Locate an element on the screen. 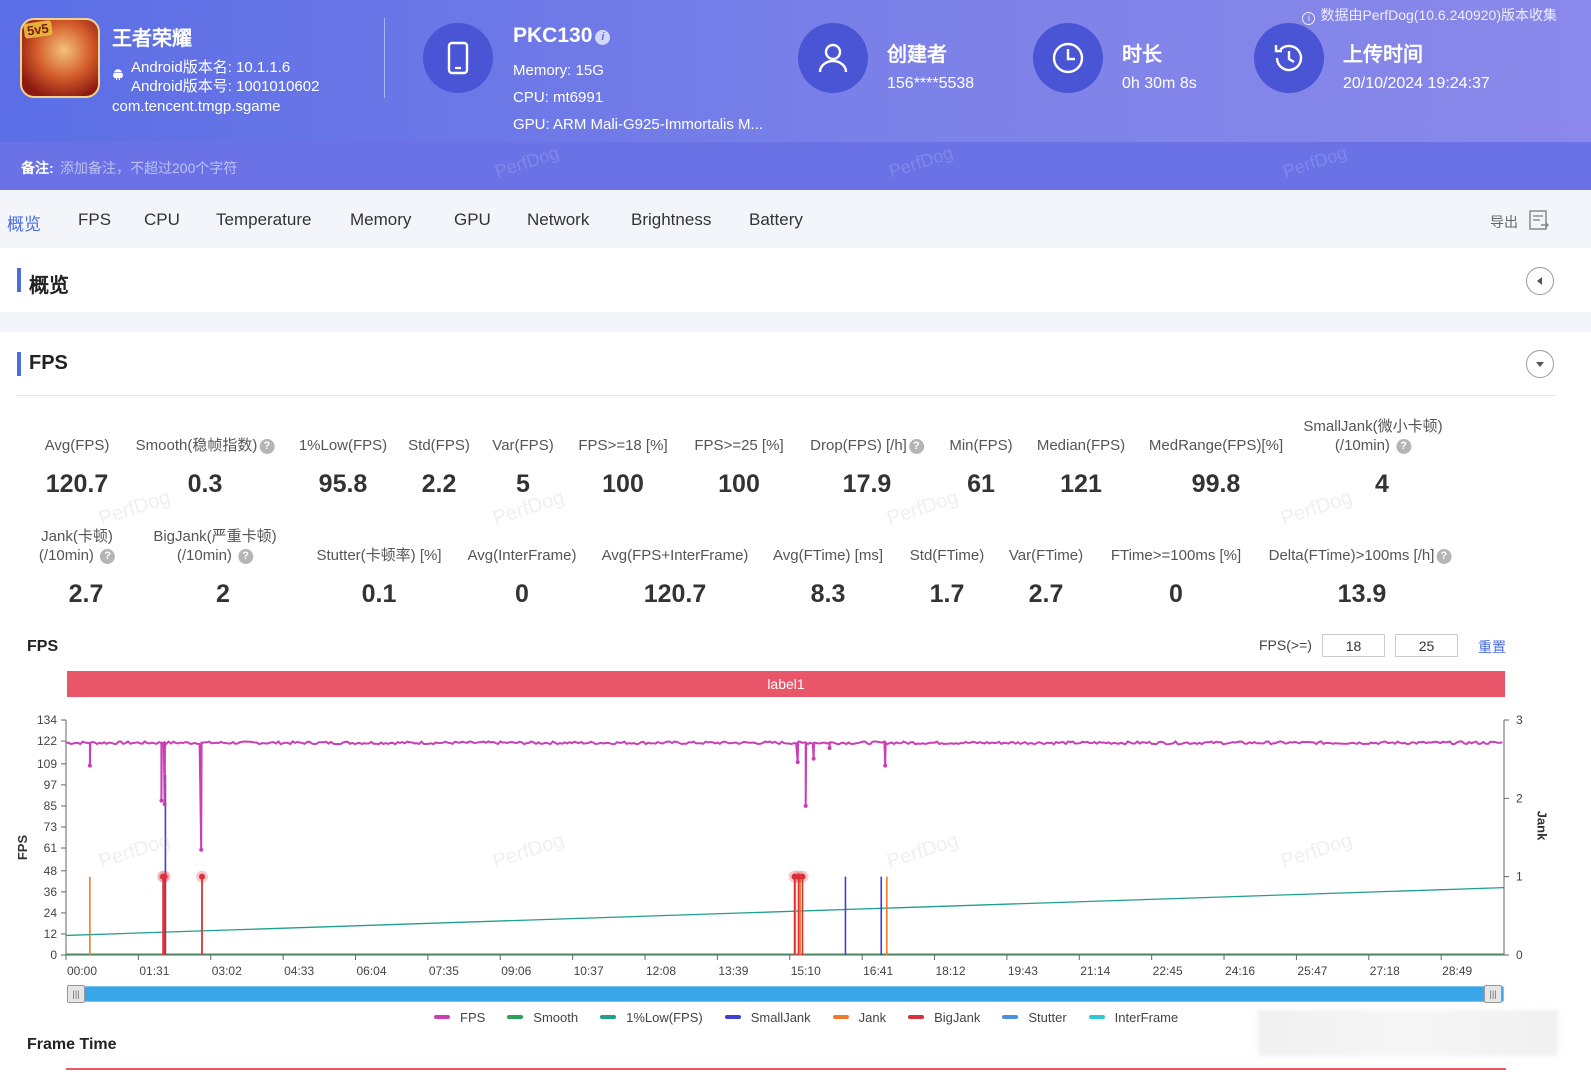 The width and height of the screenshot is (1591, 1086). legend-item: Jank is located at coordinates (859, 1017).